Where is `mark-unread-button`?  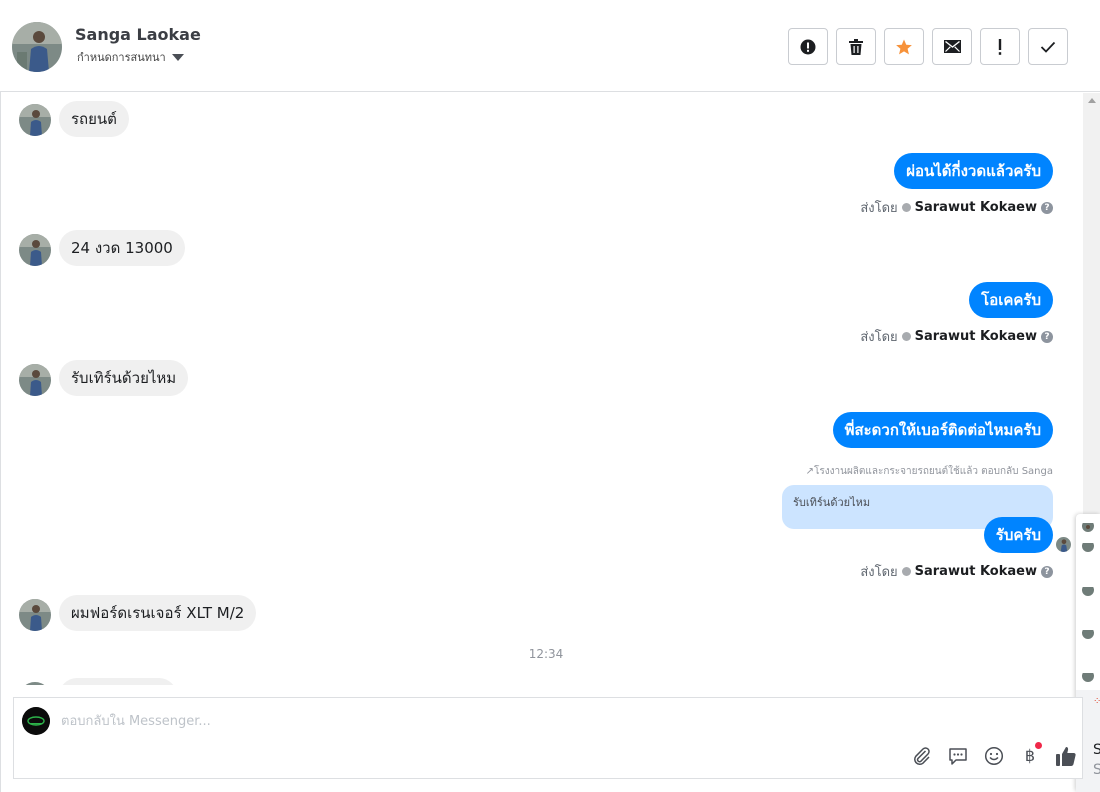
mark-unread-button is located at coordinates (952, 46).